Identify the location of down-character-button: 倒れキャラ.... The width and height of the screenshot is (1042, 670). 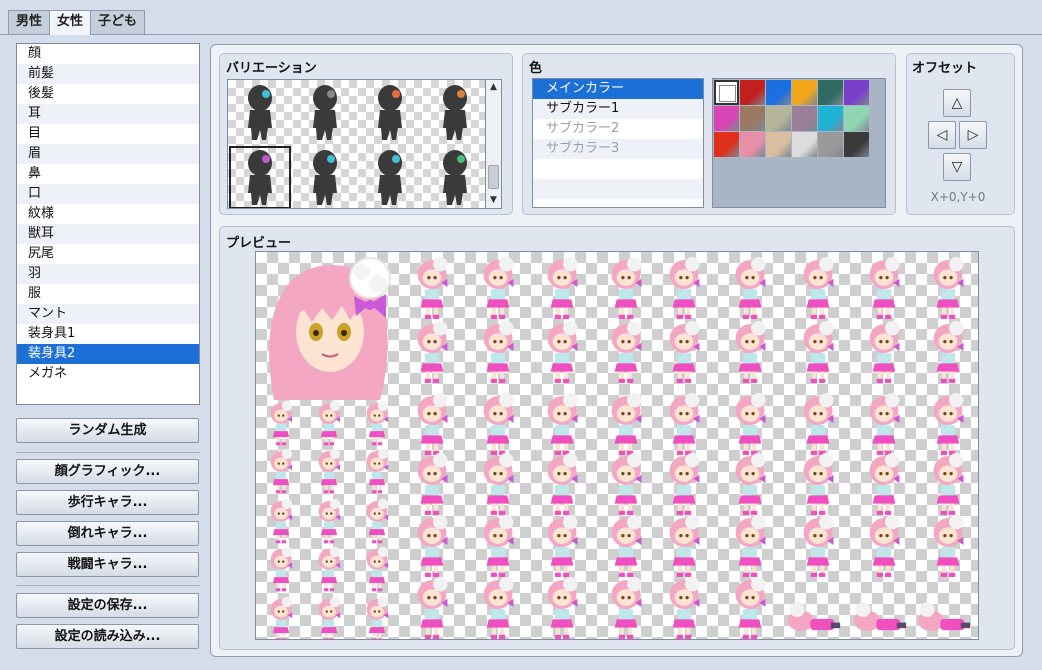
(107, 533).